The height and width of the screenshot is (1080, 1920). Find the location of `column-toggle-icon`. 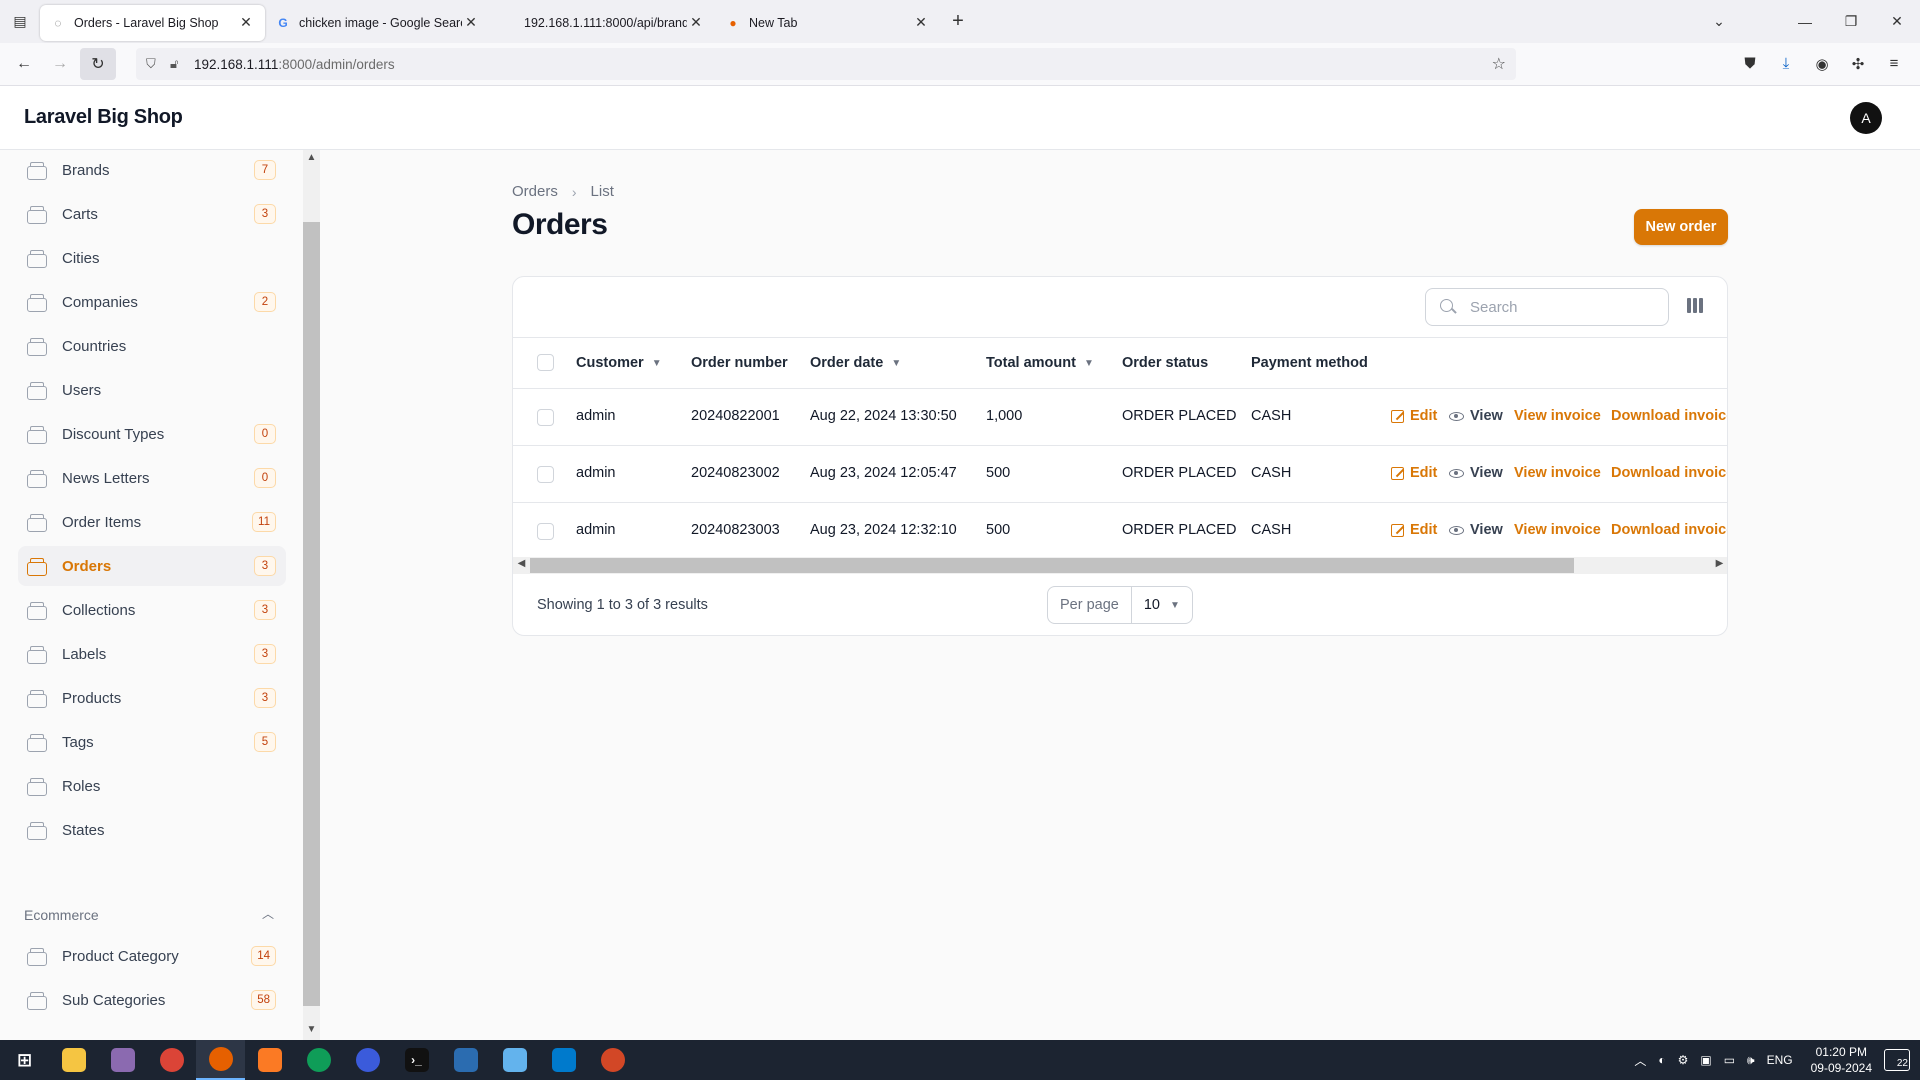

column-toggle-icon is located at coordinates (1695, 305).